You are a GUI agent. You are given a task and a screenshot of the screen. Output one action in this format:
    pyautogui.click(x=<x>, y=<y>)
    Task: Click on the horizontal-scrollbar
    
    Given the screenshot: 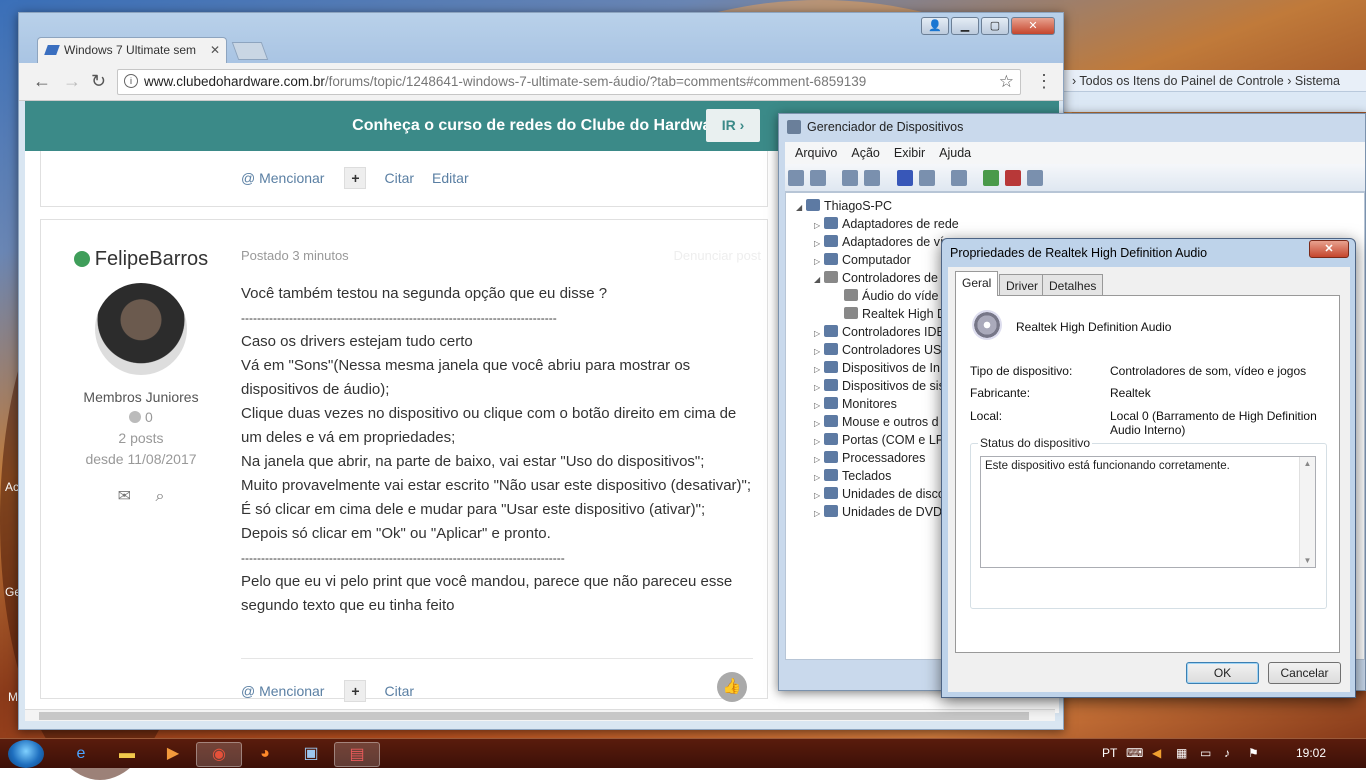 What is the action you would take?
    pyautogui.click(x=540, y=715)
    